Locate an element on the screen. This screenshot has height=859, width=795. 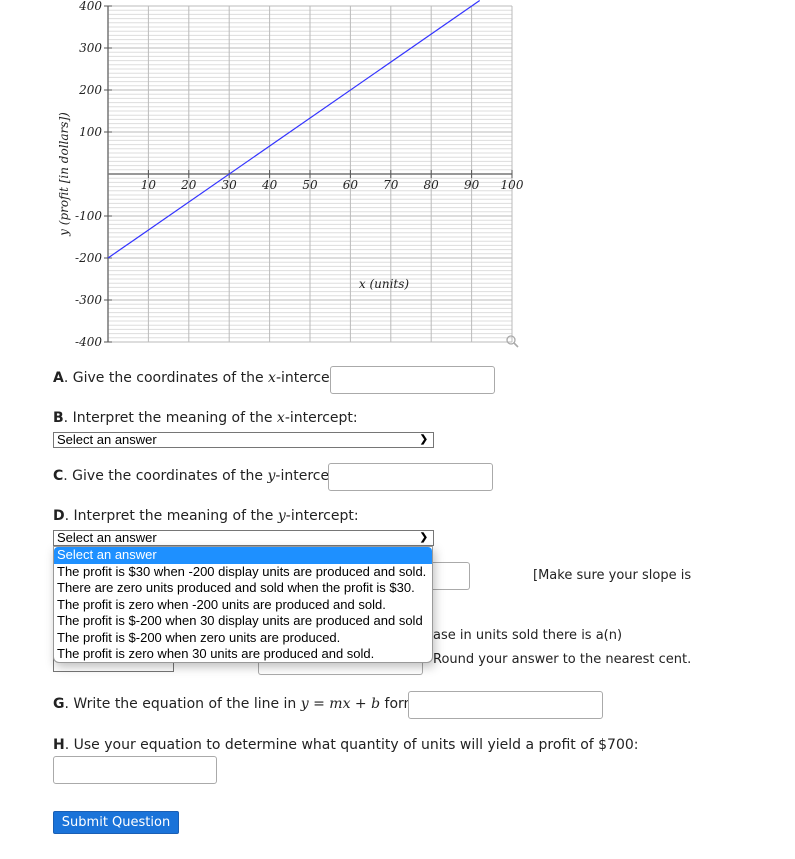
y-intercept-meaning-select: Select an answer ❯ is located at coordinates (243, 538).